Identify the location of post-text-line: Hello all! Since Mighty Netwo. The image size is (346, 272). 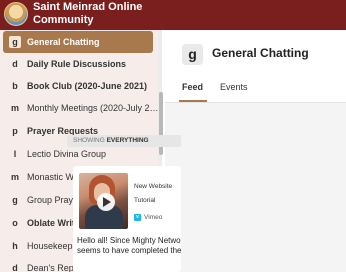
(129, 240).